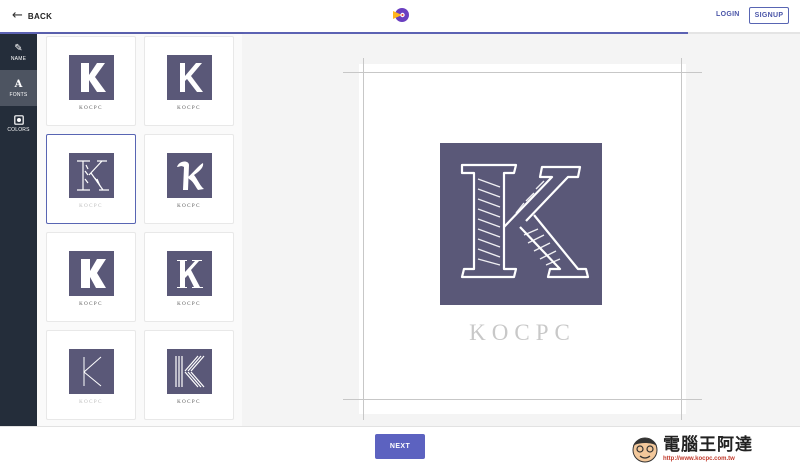 Image resolution: width=800 pixels, height=465 pixels. Describe the element at coordinates (40, 16) in the screenshot. I see `back-label: BACK` at that location.